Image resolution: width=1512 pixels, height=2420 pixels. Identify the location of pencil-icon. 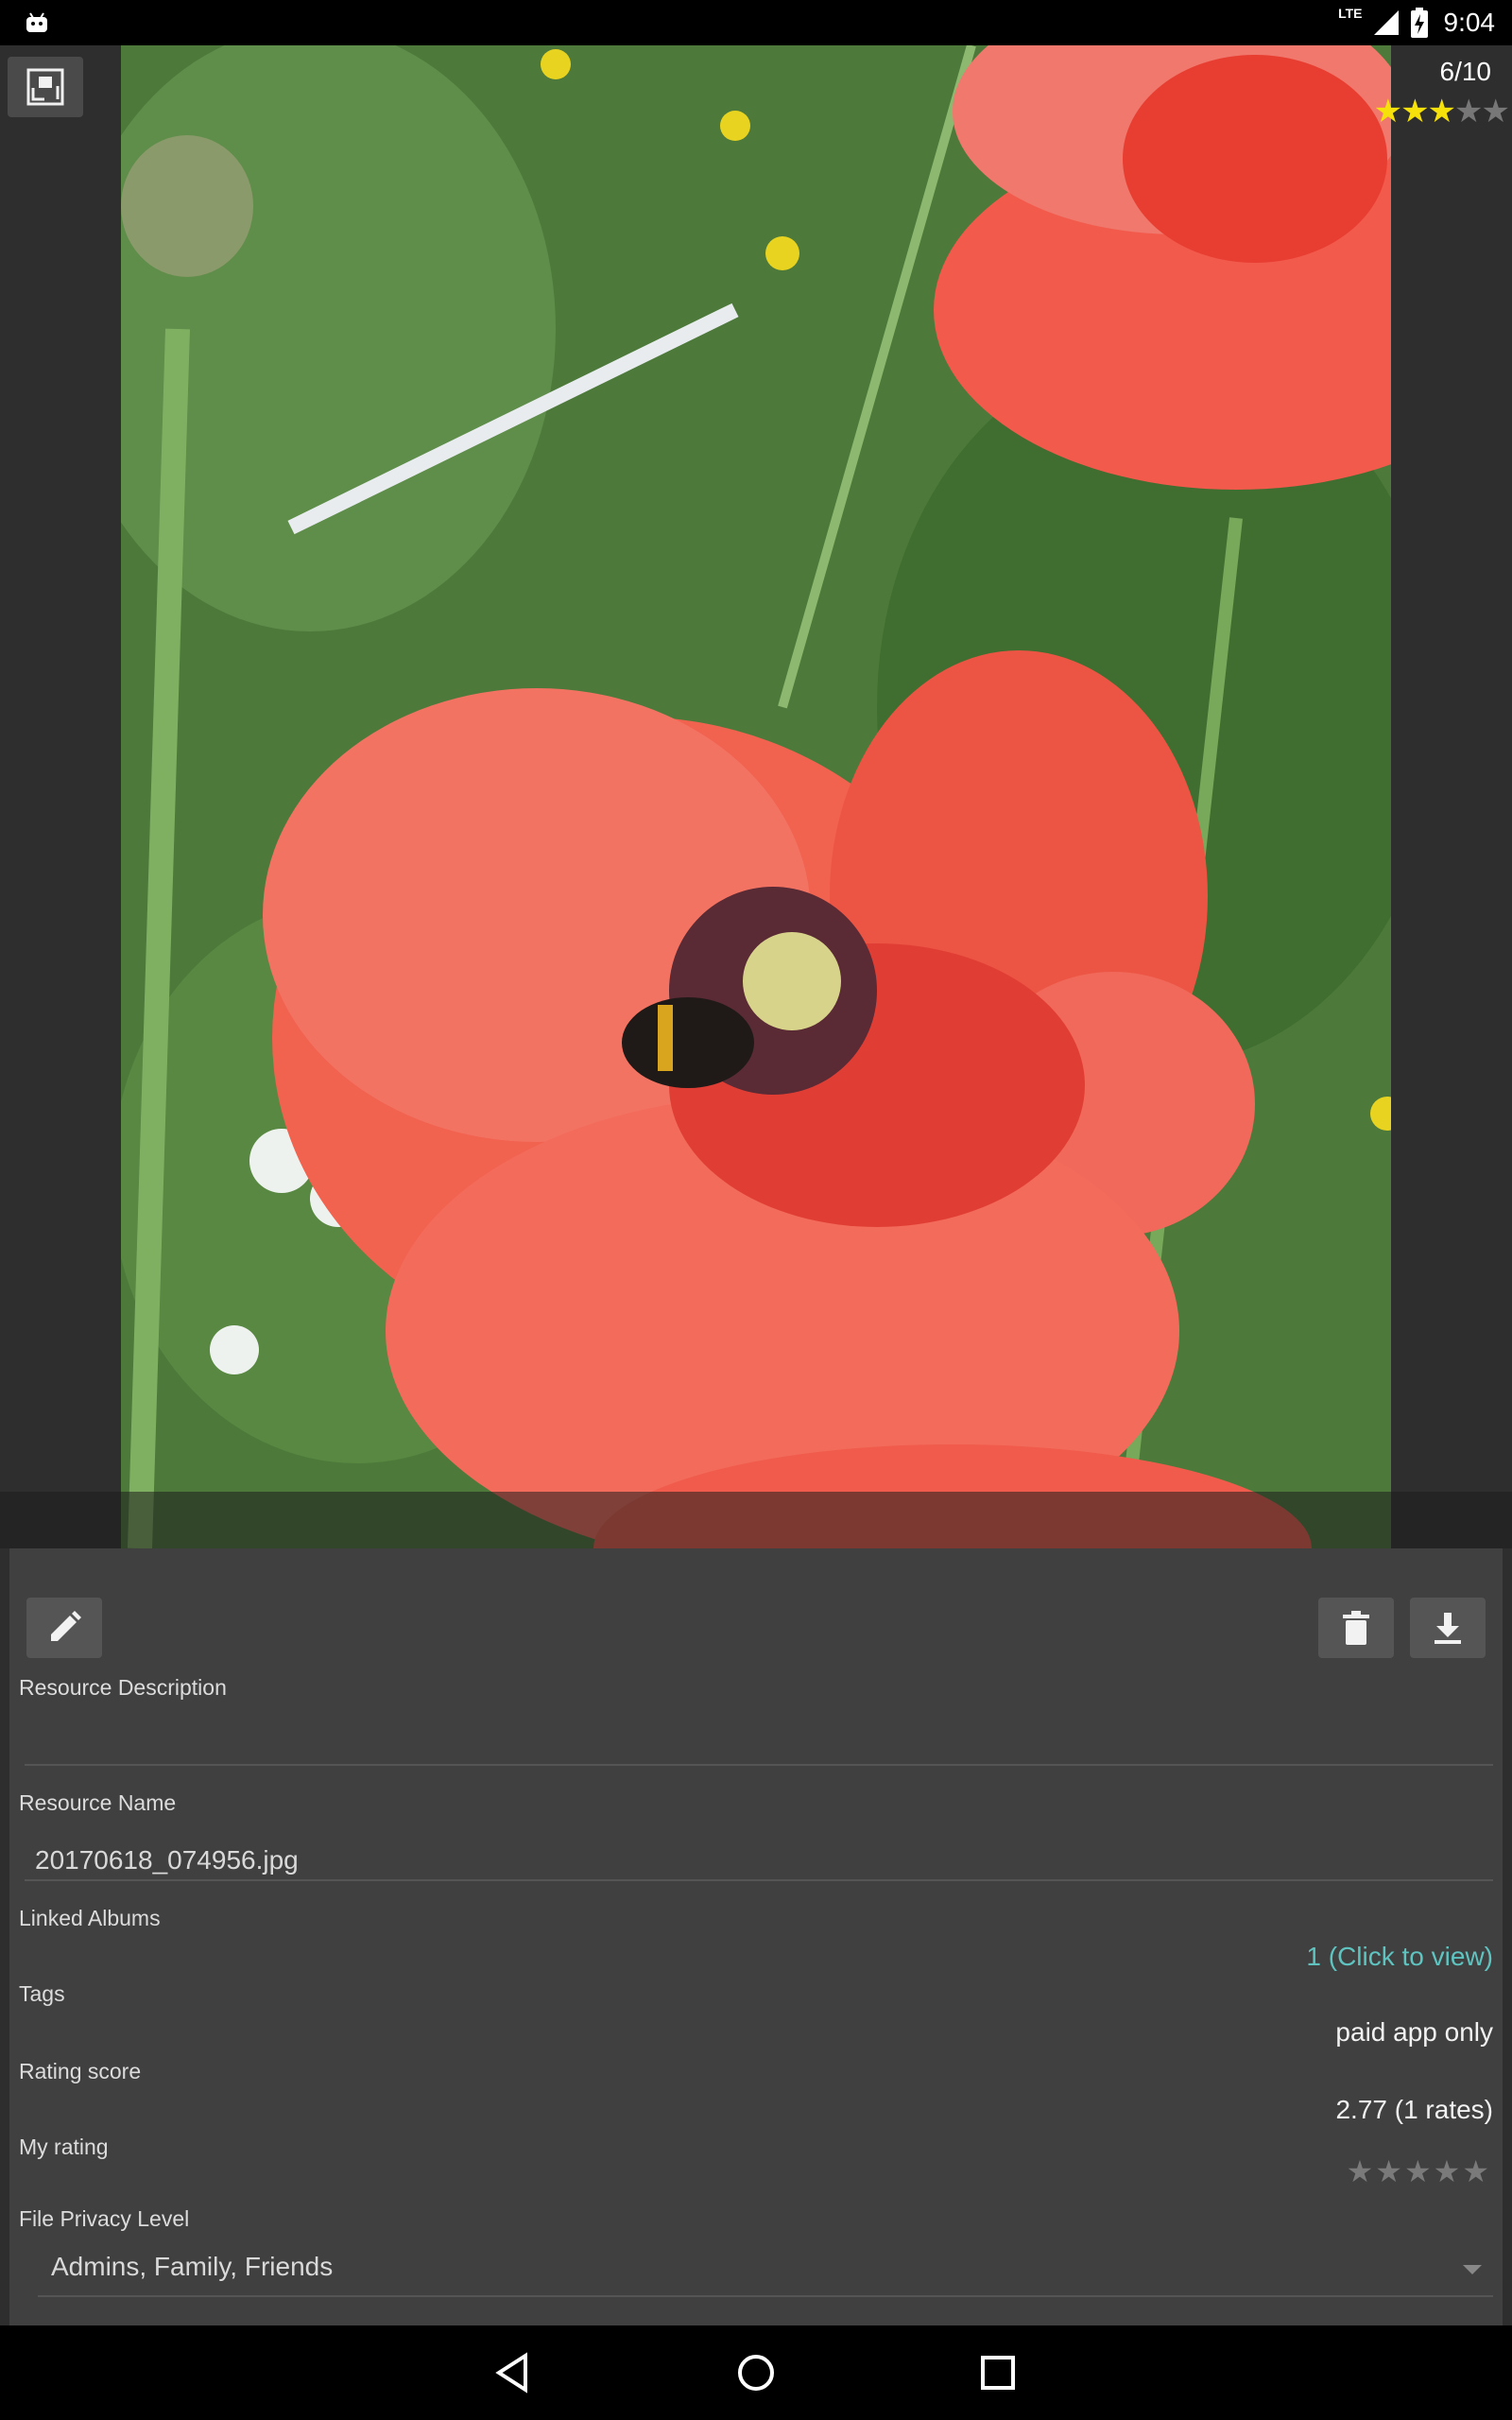
(66, 1626).